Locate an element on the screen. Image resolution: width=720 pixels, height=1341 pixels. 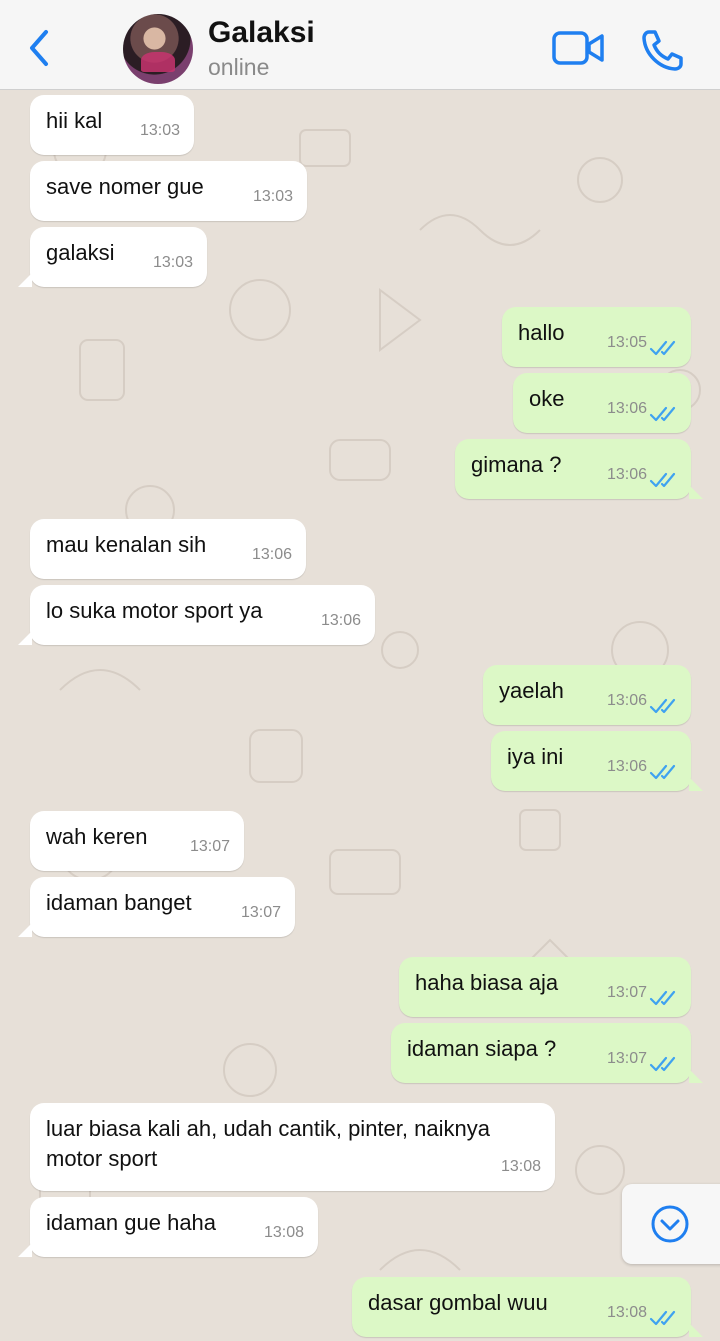
outgoing-message: idaman siapa ? 13:07 is located at coordinates (547, 1053).